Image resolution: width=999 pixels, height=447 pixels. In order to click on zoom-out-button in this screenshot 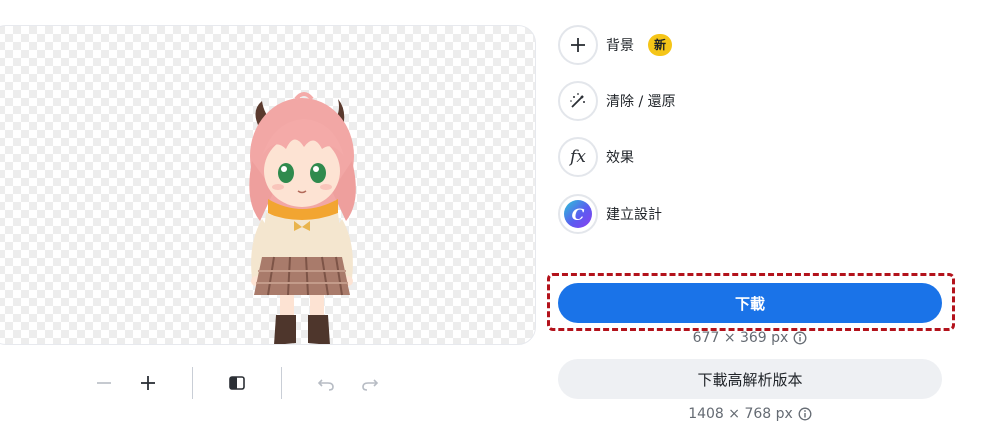, I will do `click(104, 383)`.